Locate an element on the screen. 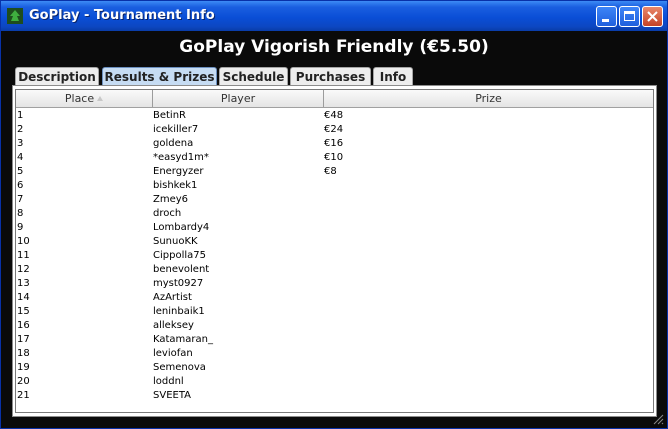 The width and height of the screenshot is (668, 429). player-cell: droch is located at coordinates (167, 213).